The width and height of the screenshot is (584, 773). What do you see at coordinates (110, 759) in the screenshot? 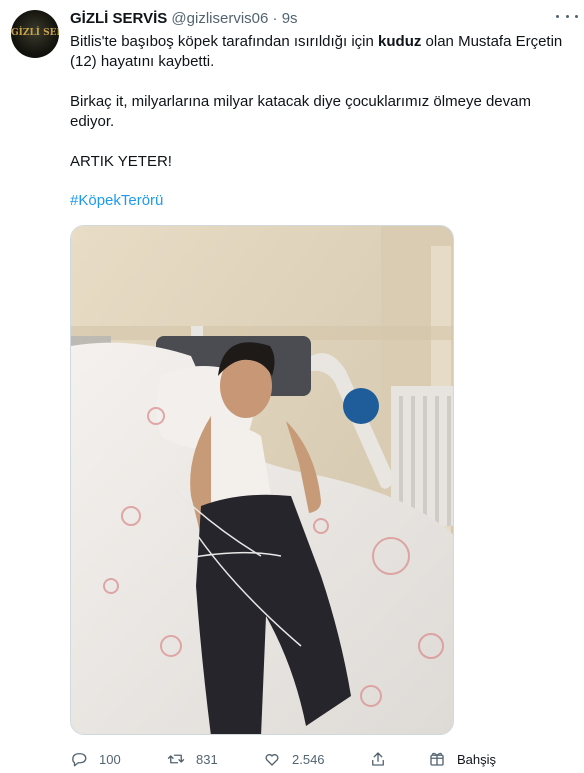
I see `reply-count: 100` at bounding box center [110, 759].